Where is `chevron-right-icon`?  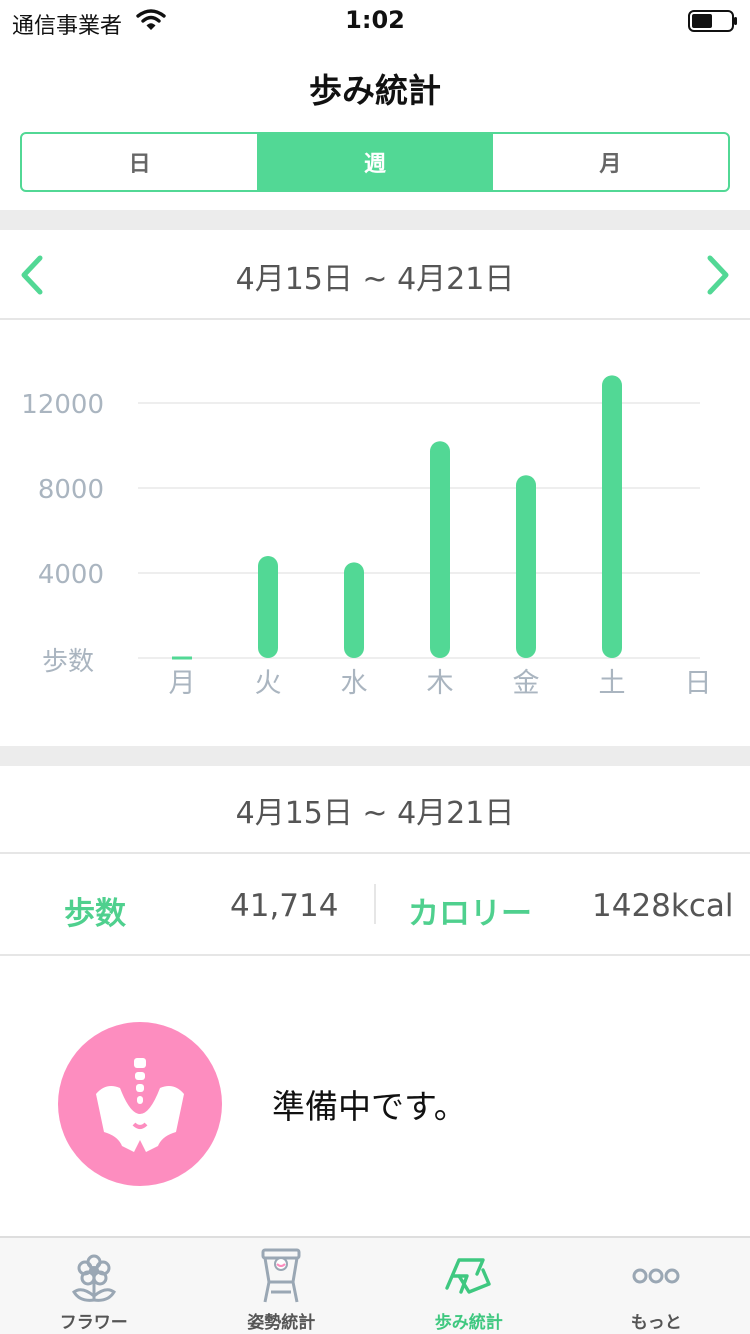 chevron-right-icon is located at coordinates (715, 275).